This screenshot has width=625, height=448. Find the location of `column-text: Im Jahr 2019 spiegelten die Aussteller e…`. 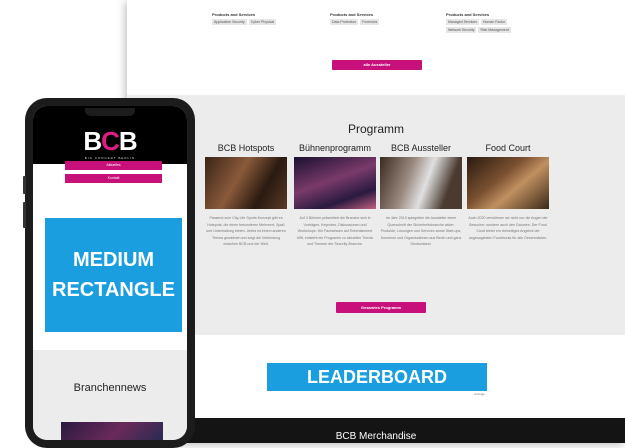

column-text: Im Jahr 2019 spiegelten die Aussteller e… is located at coordinates (421, 231).